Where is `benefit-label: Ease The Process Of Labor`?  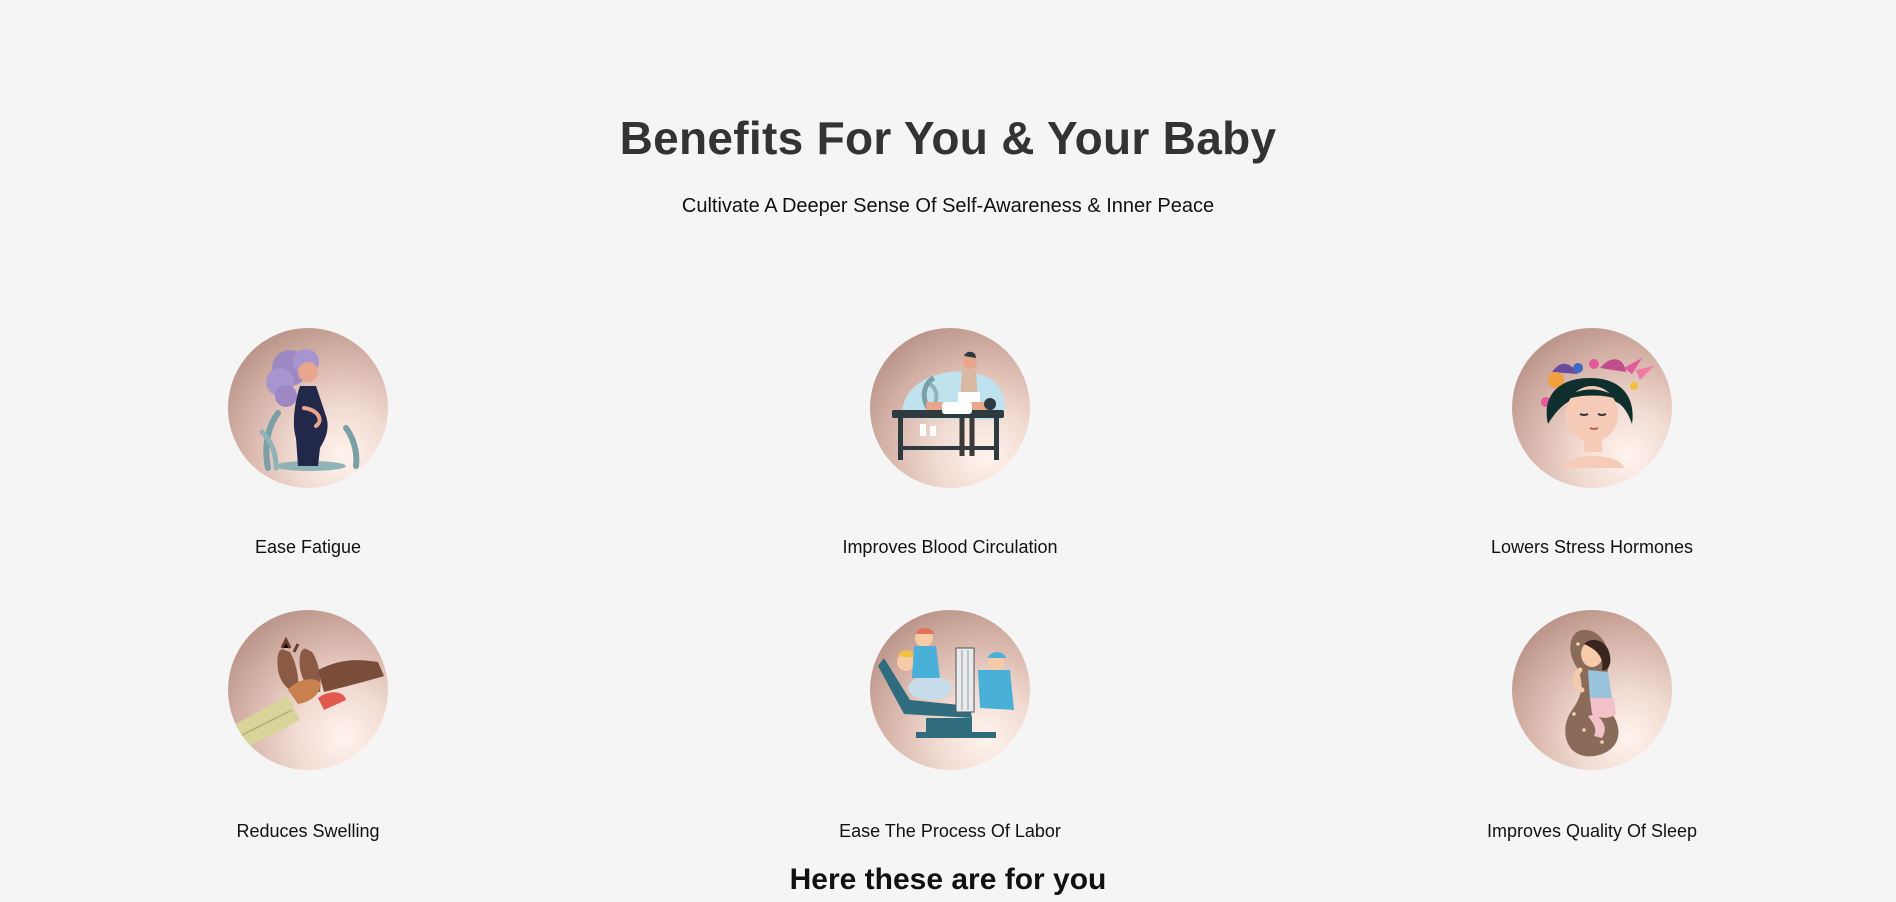 benefit-label: Ease The Process Of Labor is located at coordinates (950, 831).